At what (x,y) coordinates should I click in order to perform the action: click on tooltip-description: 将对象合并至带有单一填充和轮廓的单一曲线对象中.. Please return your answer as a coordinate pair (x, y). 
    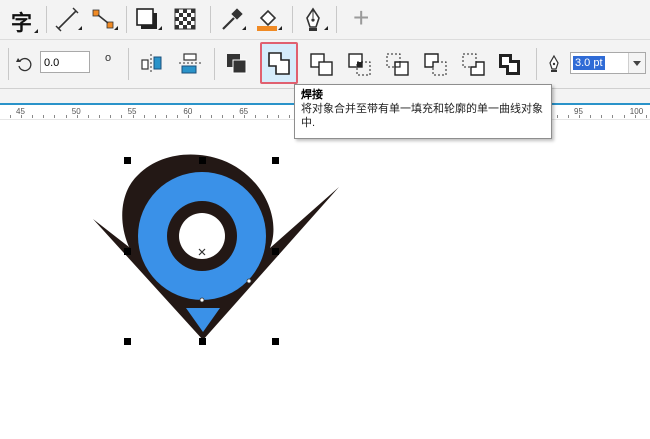
    Looking at the image, I should click on (422, 116).